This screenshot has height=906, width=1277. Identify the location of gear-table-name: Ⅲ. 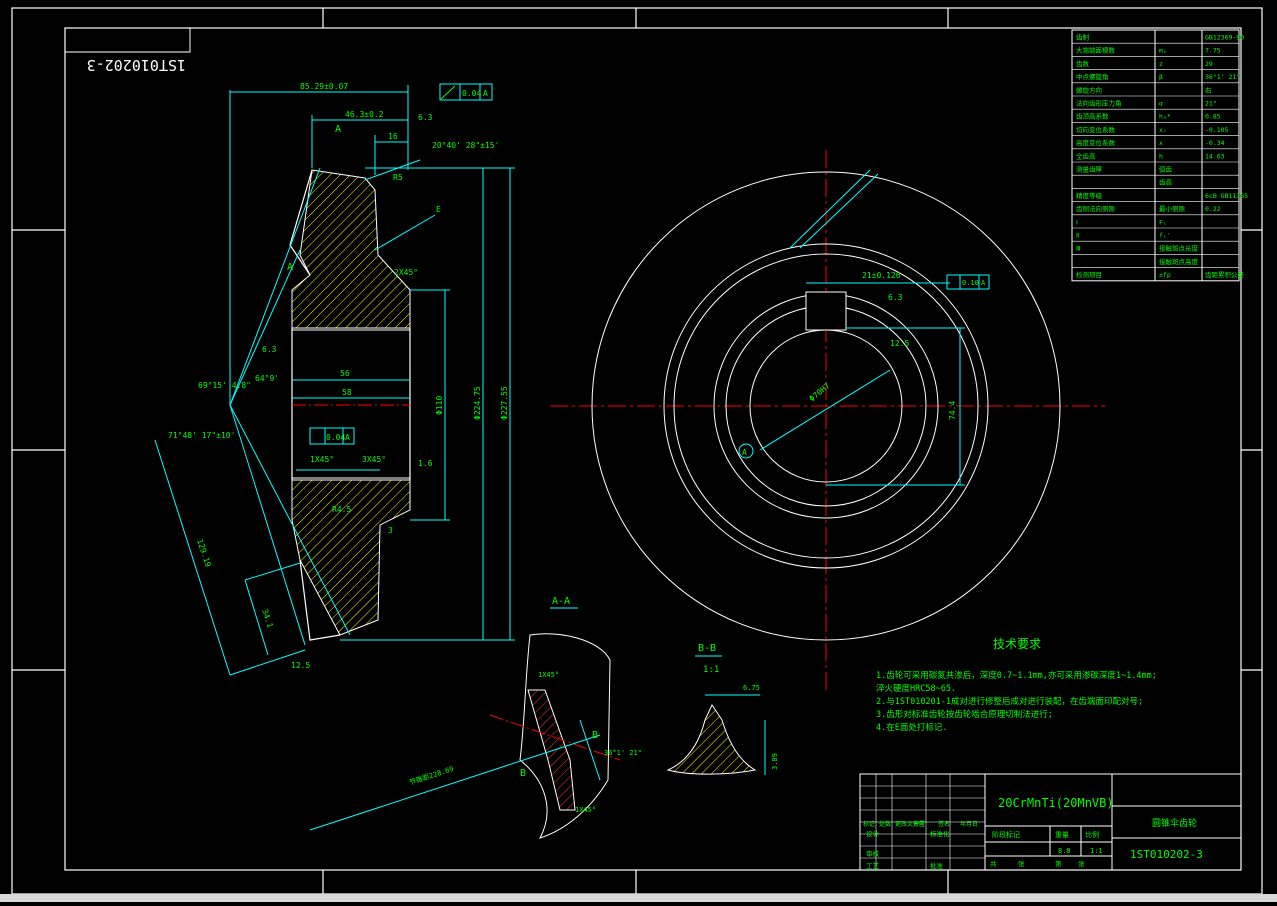
(1078, 249).